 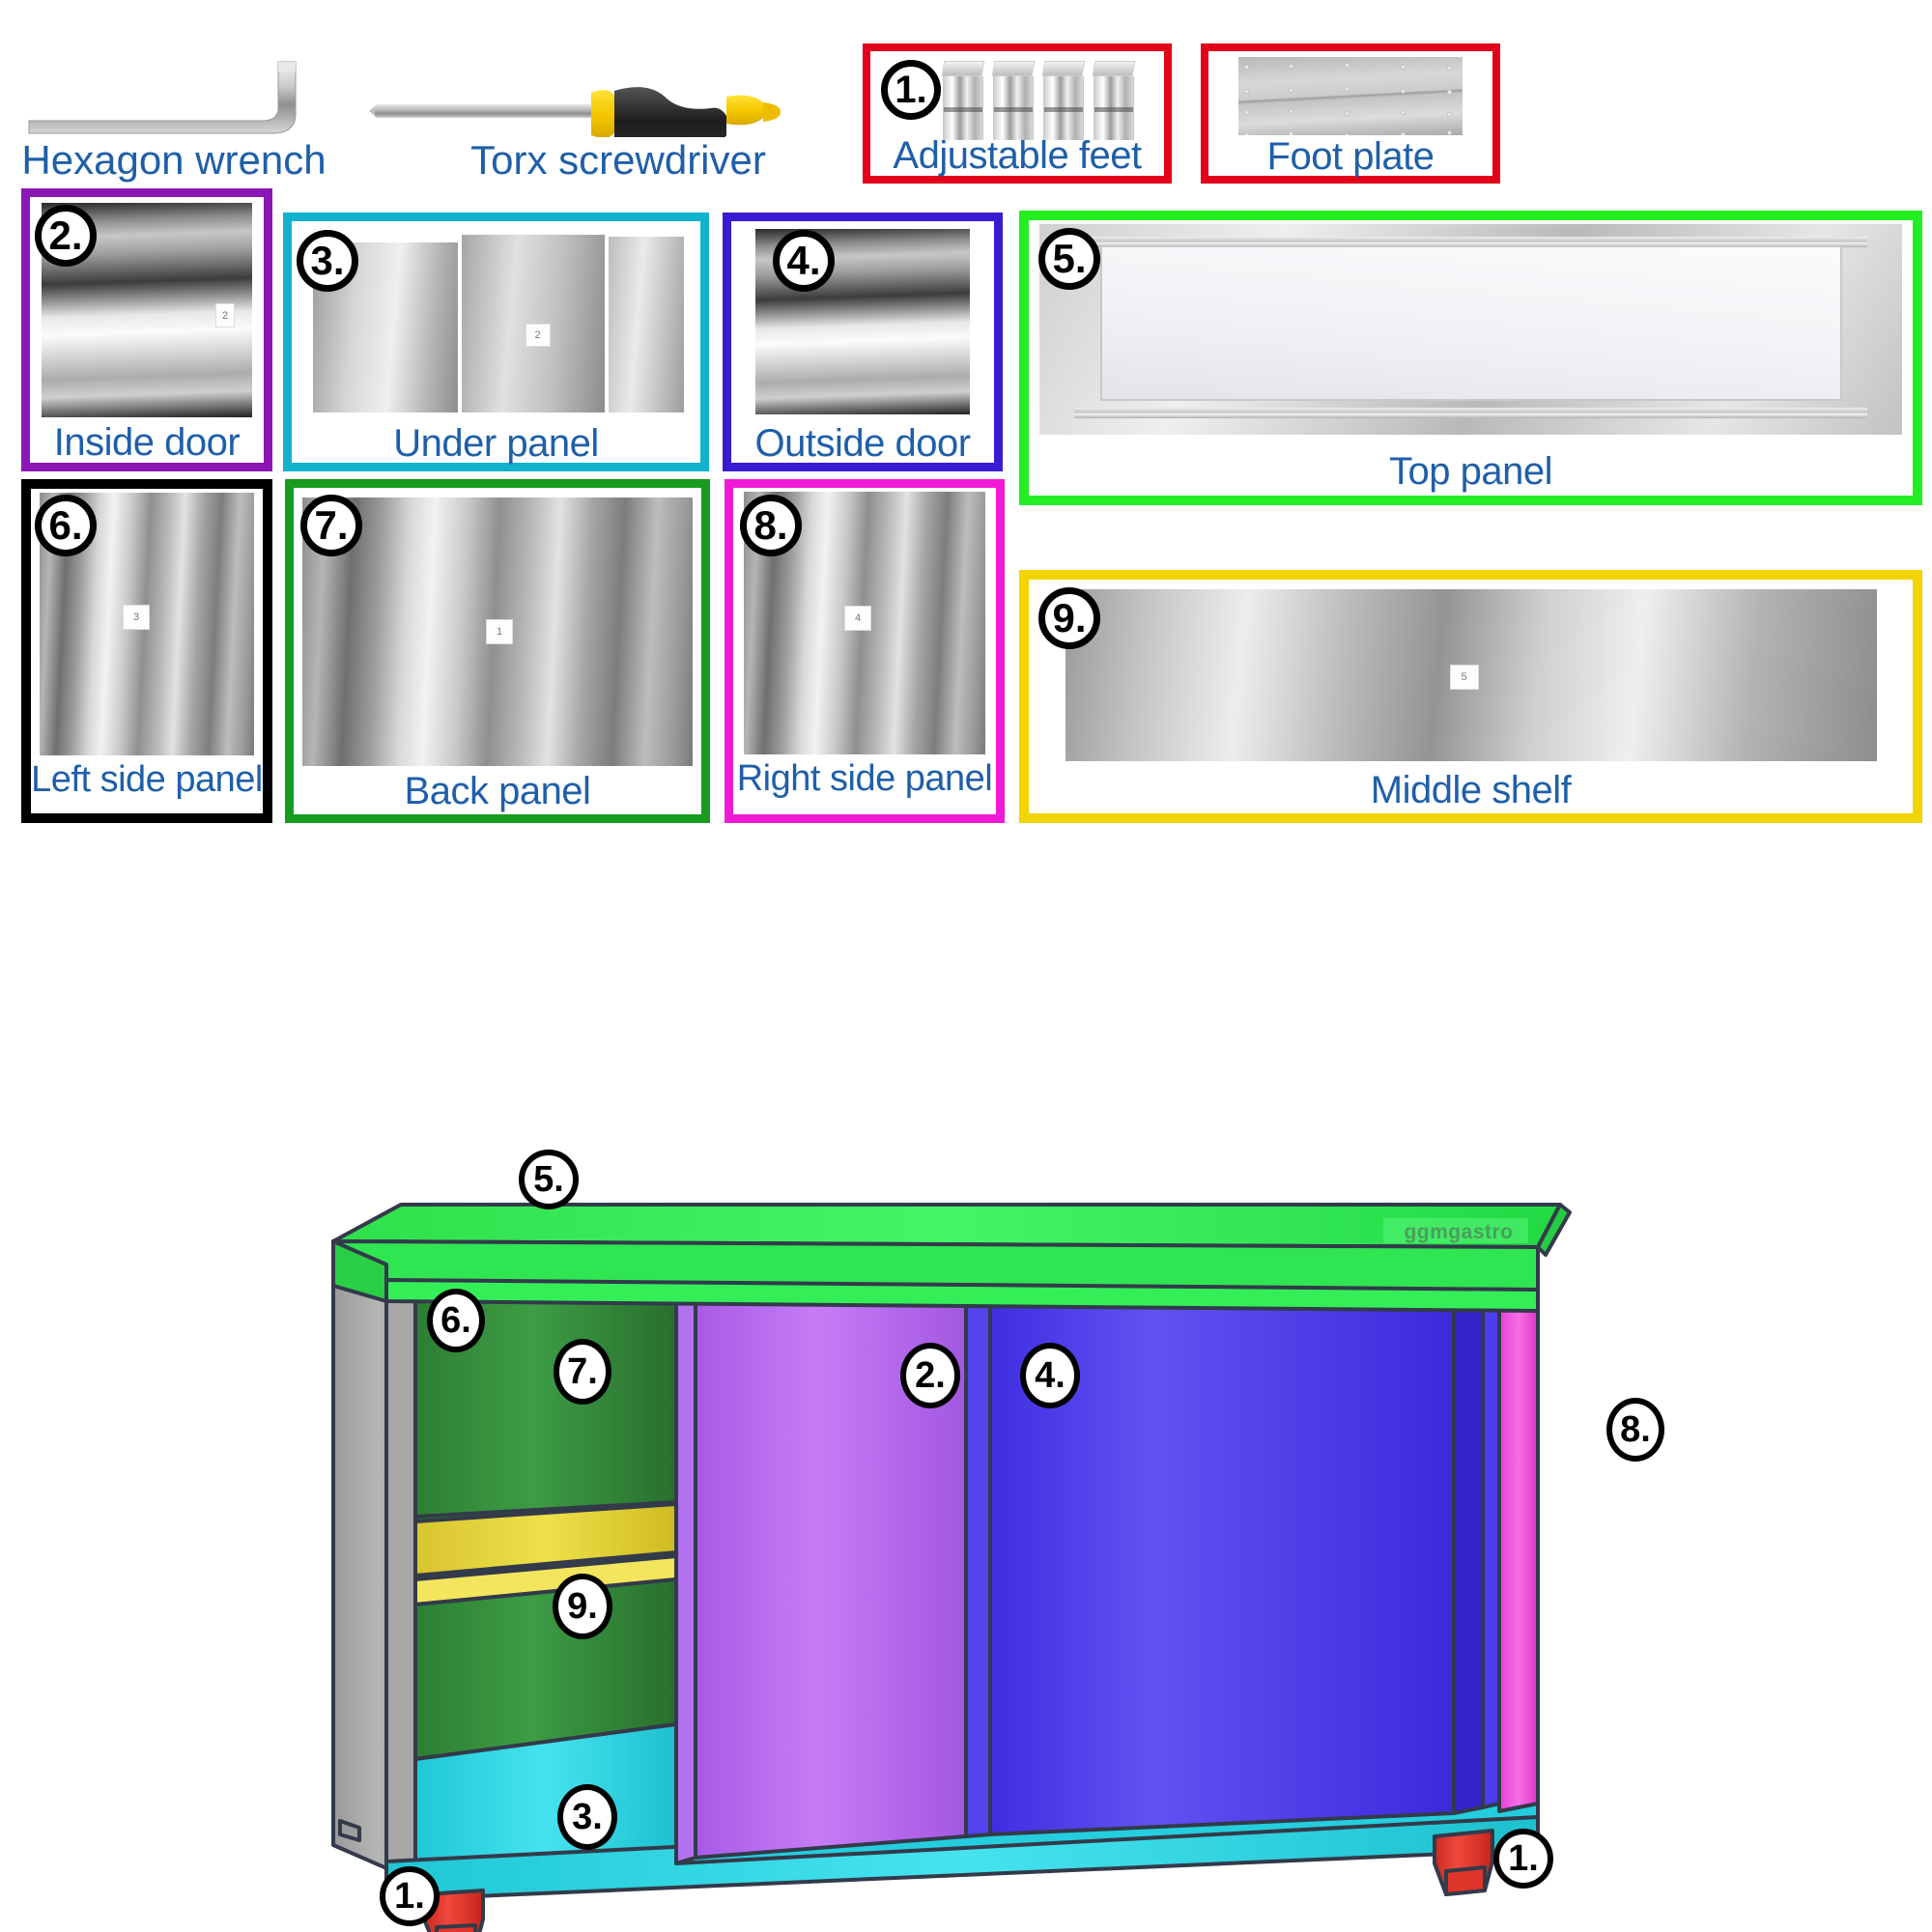 I want to click on callout-inside-door: 2., so click(x=930, y=1375).